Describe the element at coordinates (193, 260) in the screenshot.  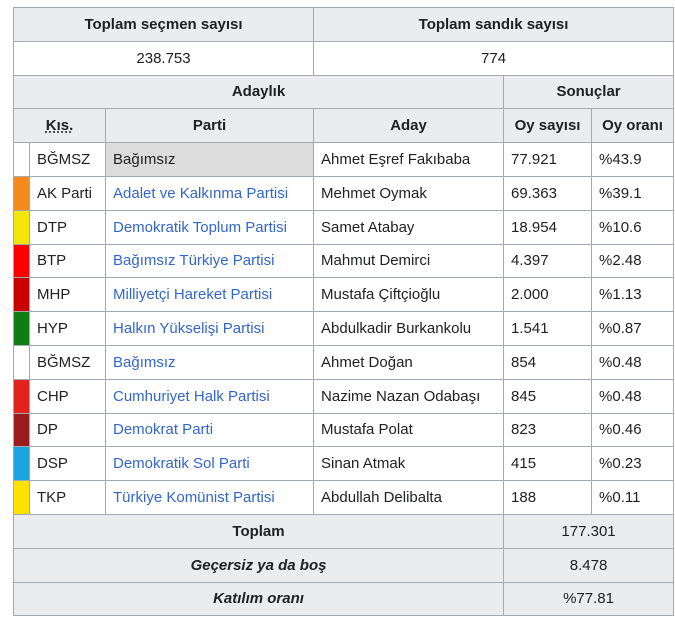
I see `party-link: Bağımsız Türkiye Partisi` at that location.